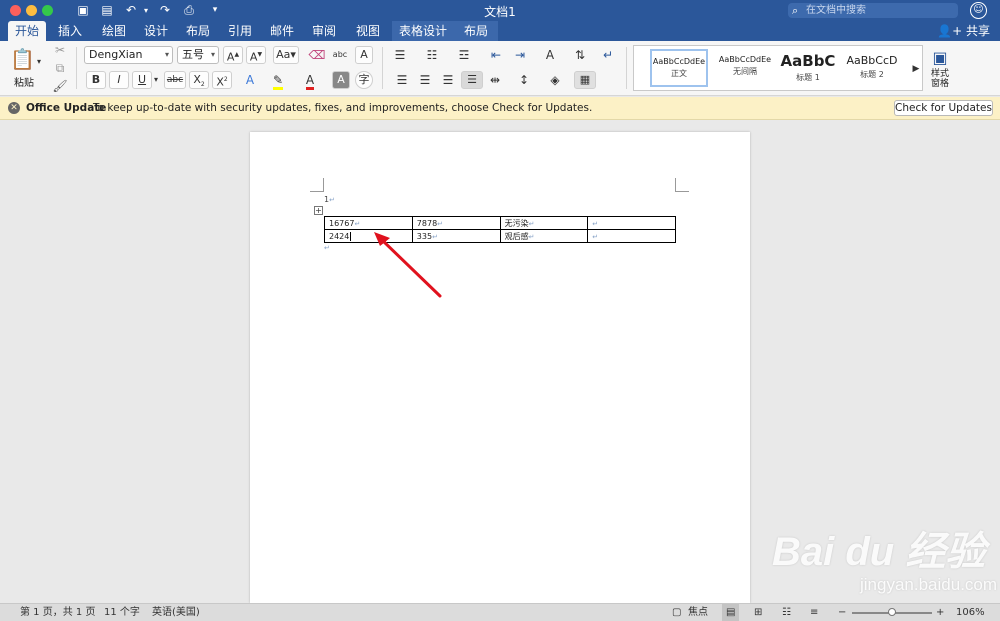 Image resolution: width=1000 pixels, height=621 pixels. I want to click on cell-mark: ↵, so click(531, 236).